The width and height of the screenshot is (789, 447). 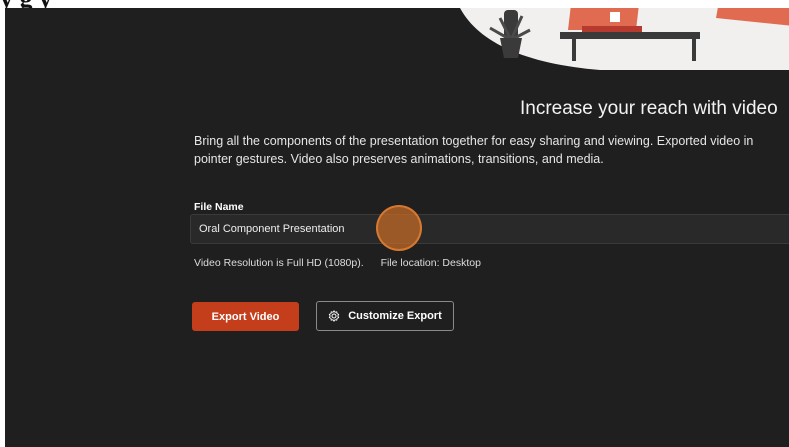 I want to click on customize-export-button: Customize Export, so click(x=385, y=316).